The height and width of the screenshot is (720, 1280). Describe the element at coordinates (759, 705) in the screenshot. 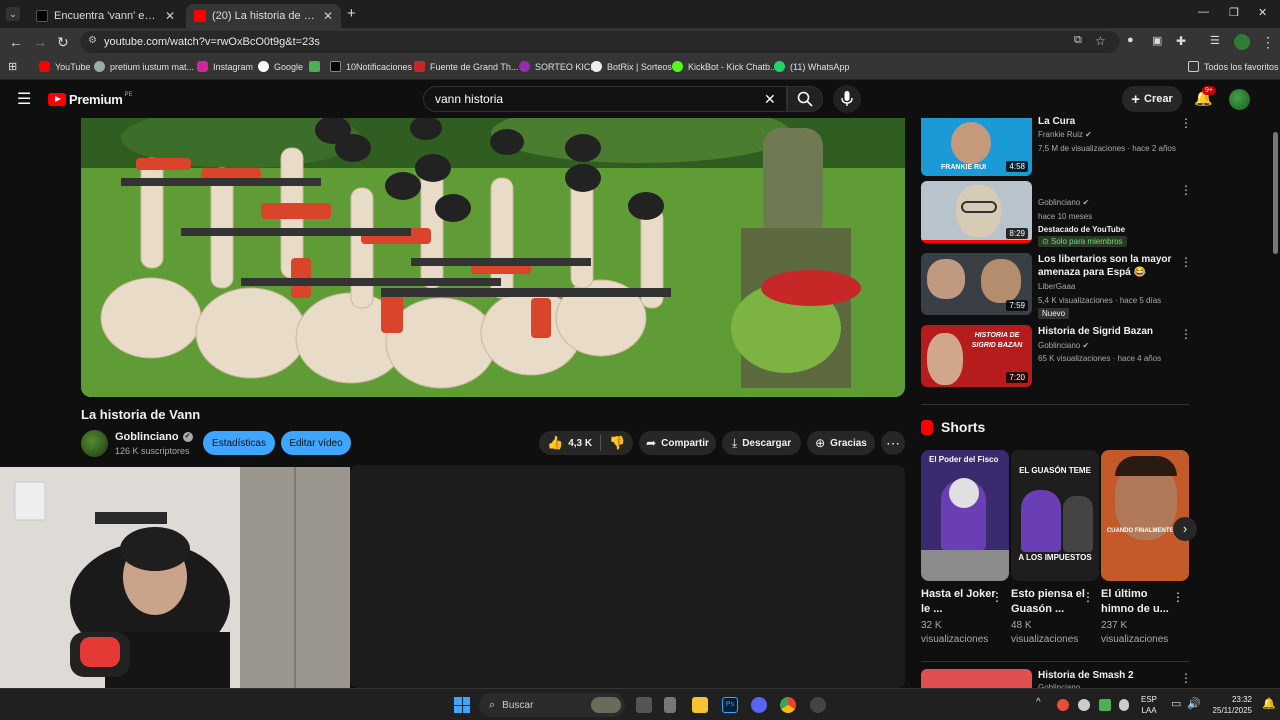

I see `discord-icon` at that location.